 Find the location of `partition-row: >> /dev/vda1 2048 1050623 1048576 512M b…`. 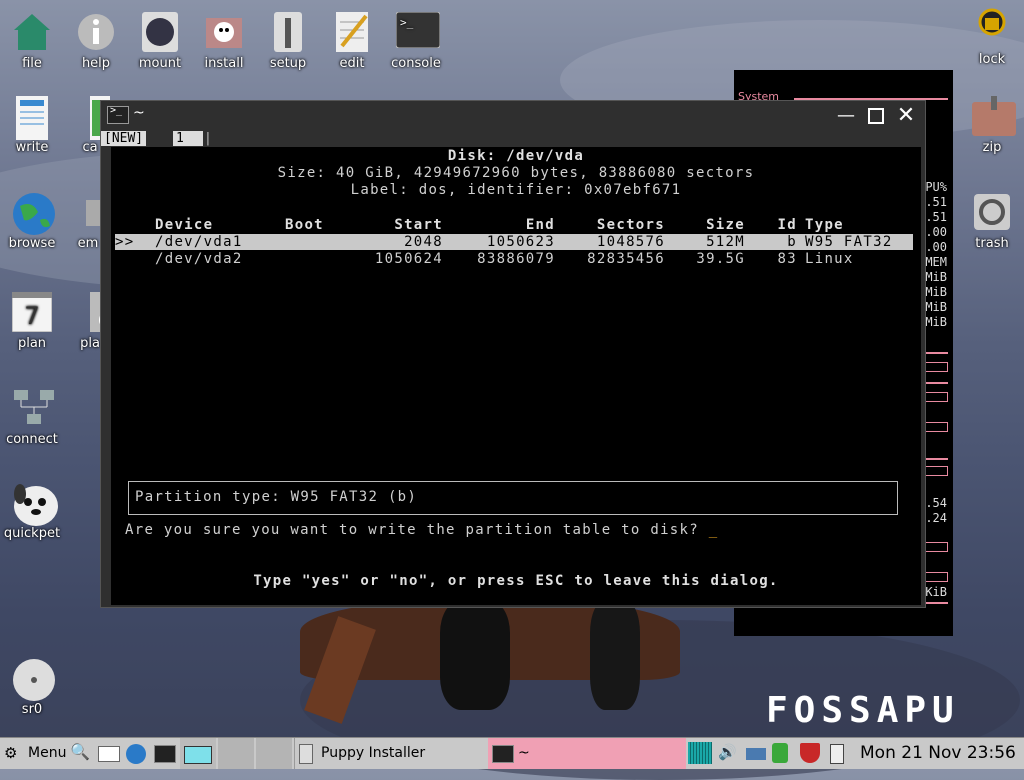

partition-row: >> /dev/vda1 2048 1050623 1048576 512M b… is located at coordinates (514, 242).